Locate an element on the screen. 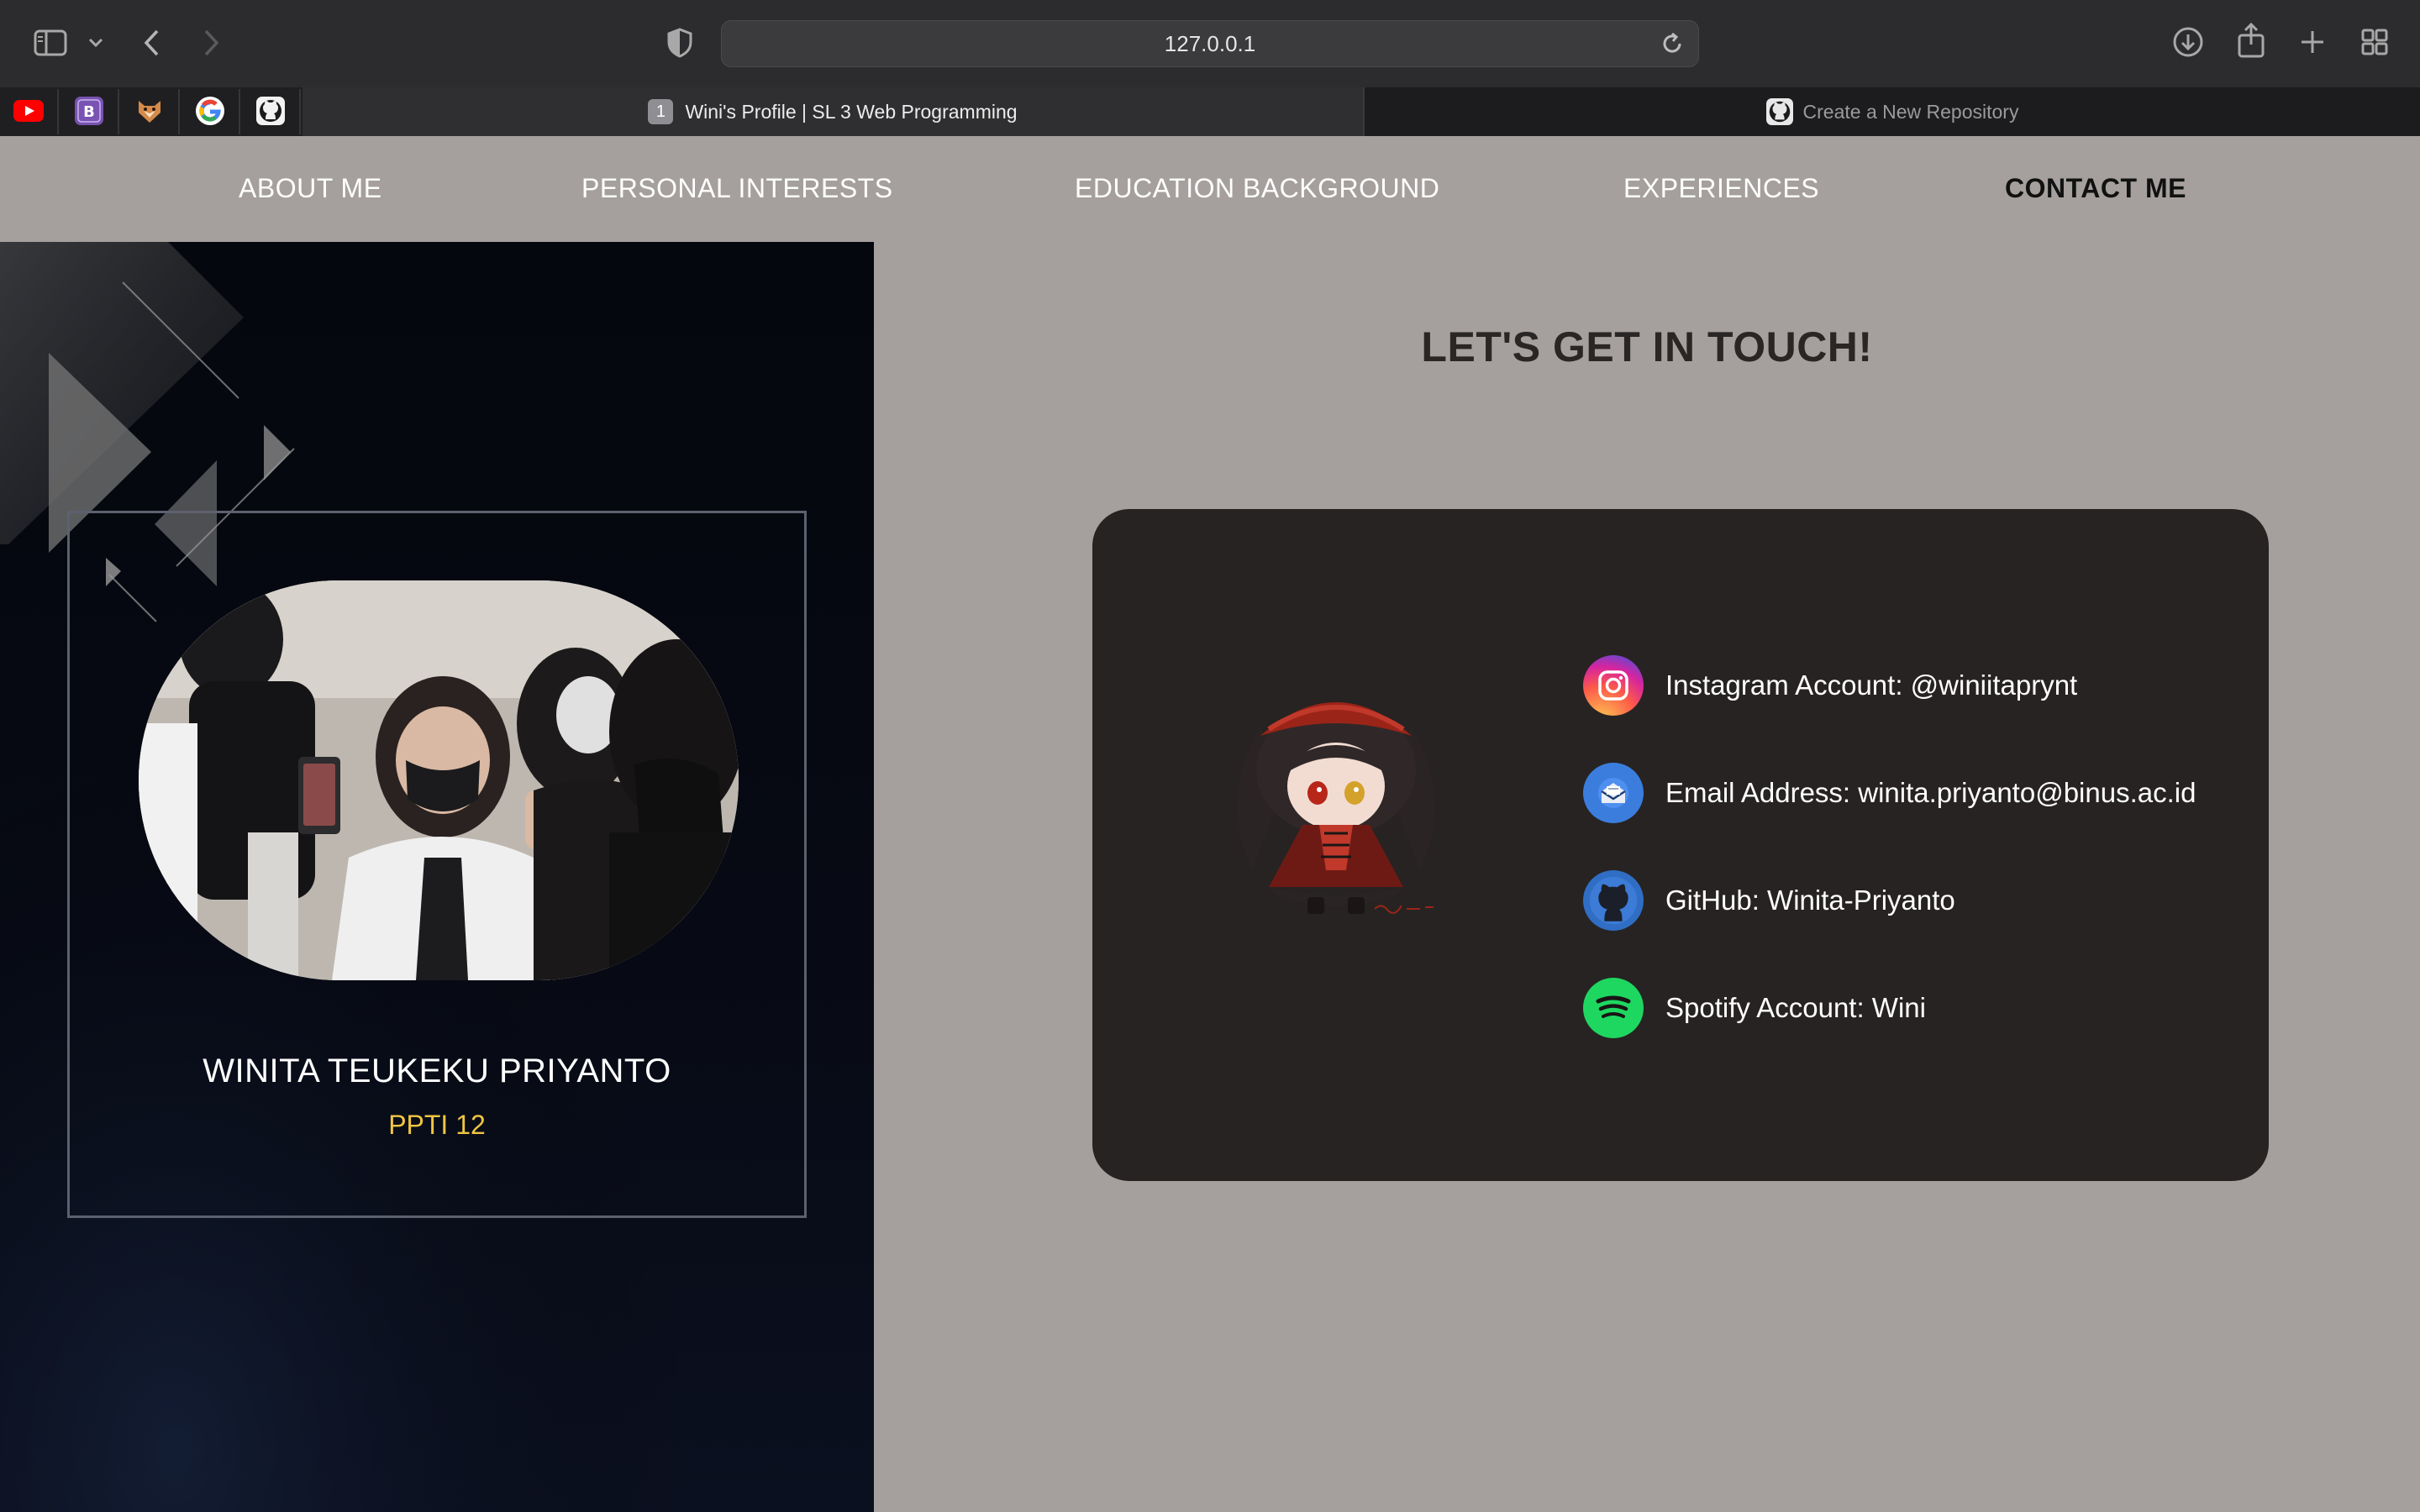 The image size is (2420, 1512). contact-instagram-text: Instagram Account: @winiitaprynt is located at coordinates (1871, 685).